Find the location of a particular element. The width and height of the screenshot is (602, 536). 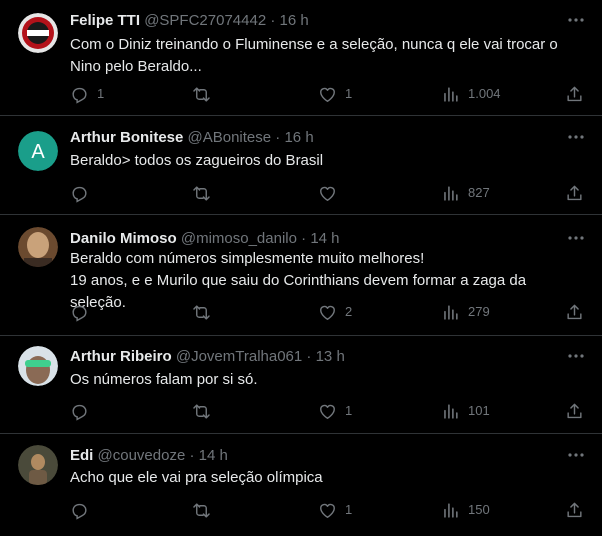

tweet-header: Arthur Ribeiro @JovemTralha061 · 13 h is located at coordinates (207, 356).